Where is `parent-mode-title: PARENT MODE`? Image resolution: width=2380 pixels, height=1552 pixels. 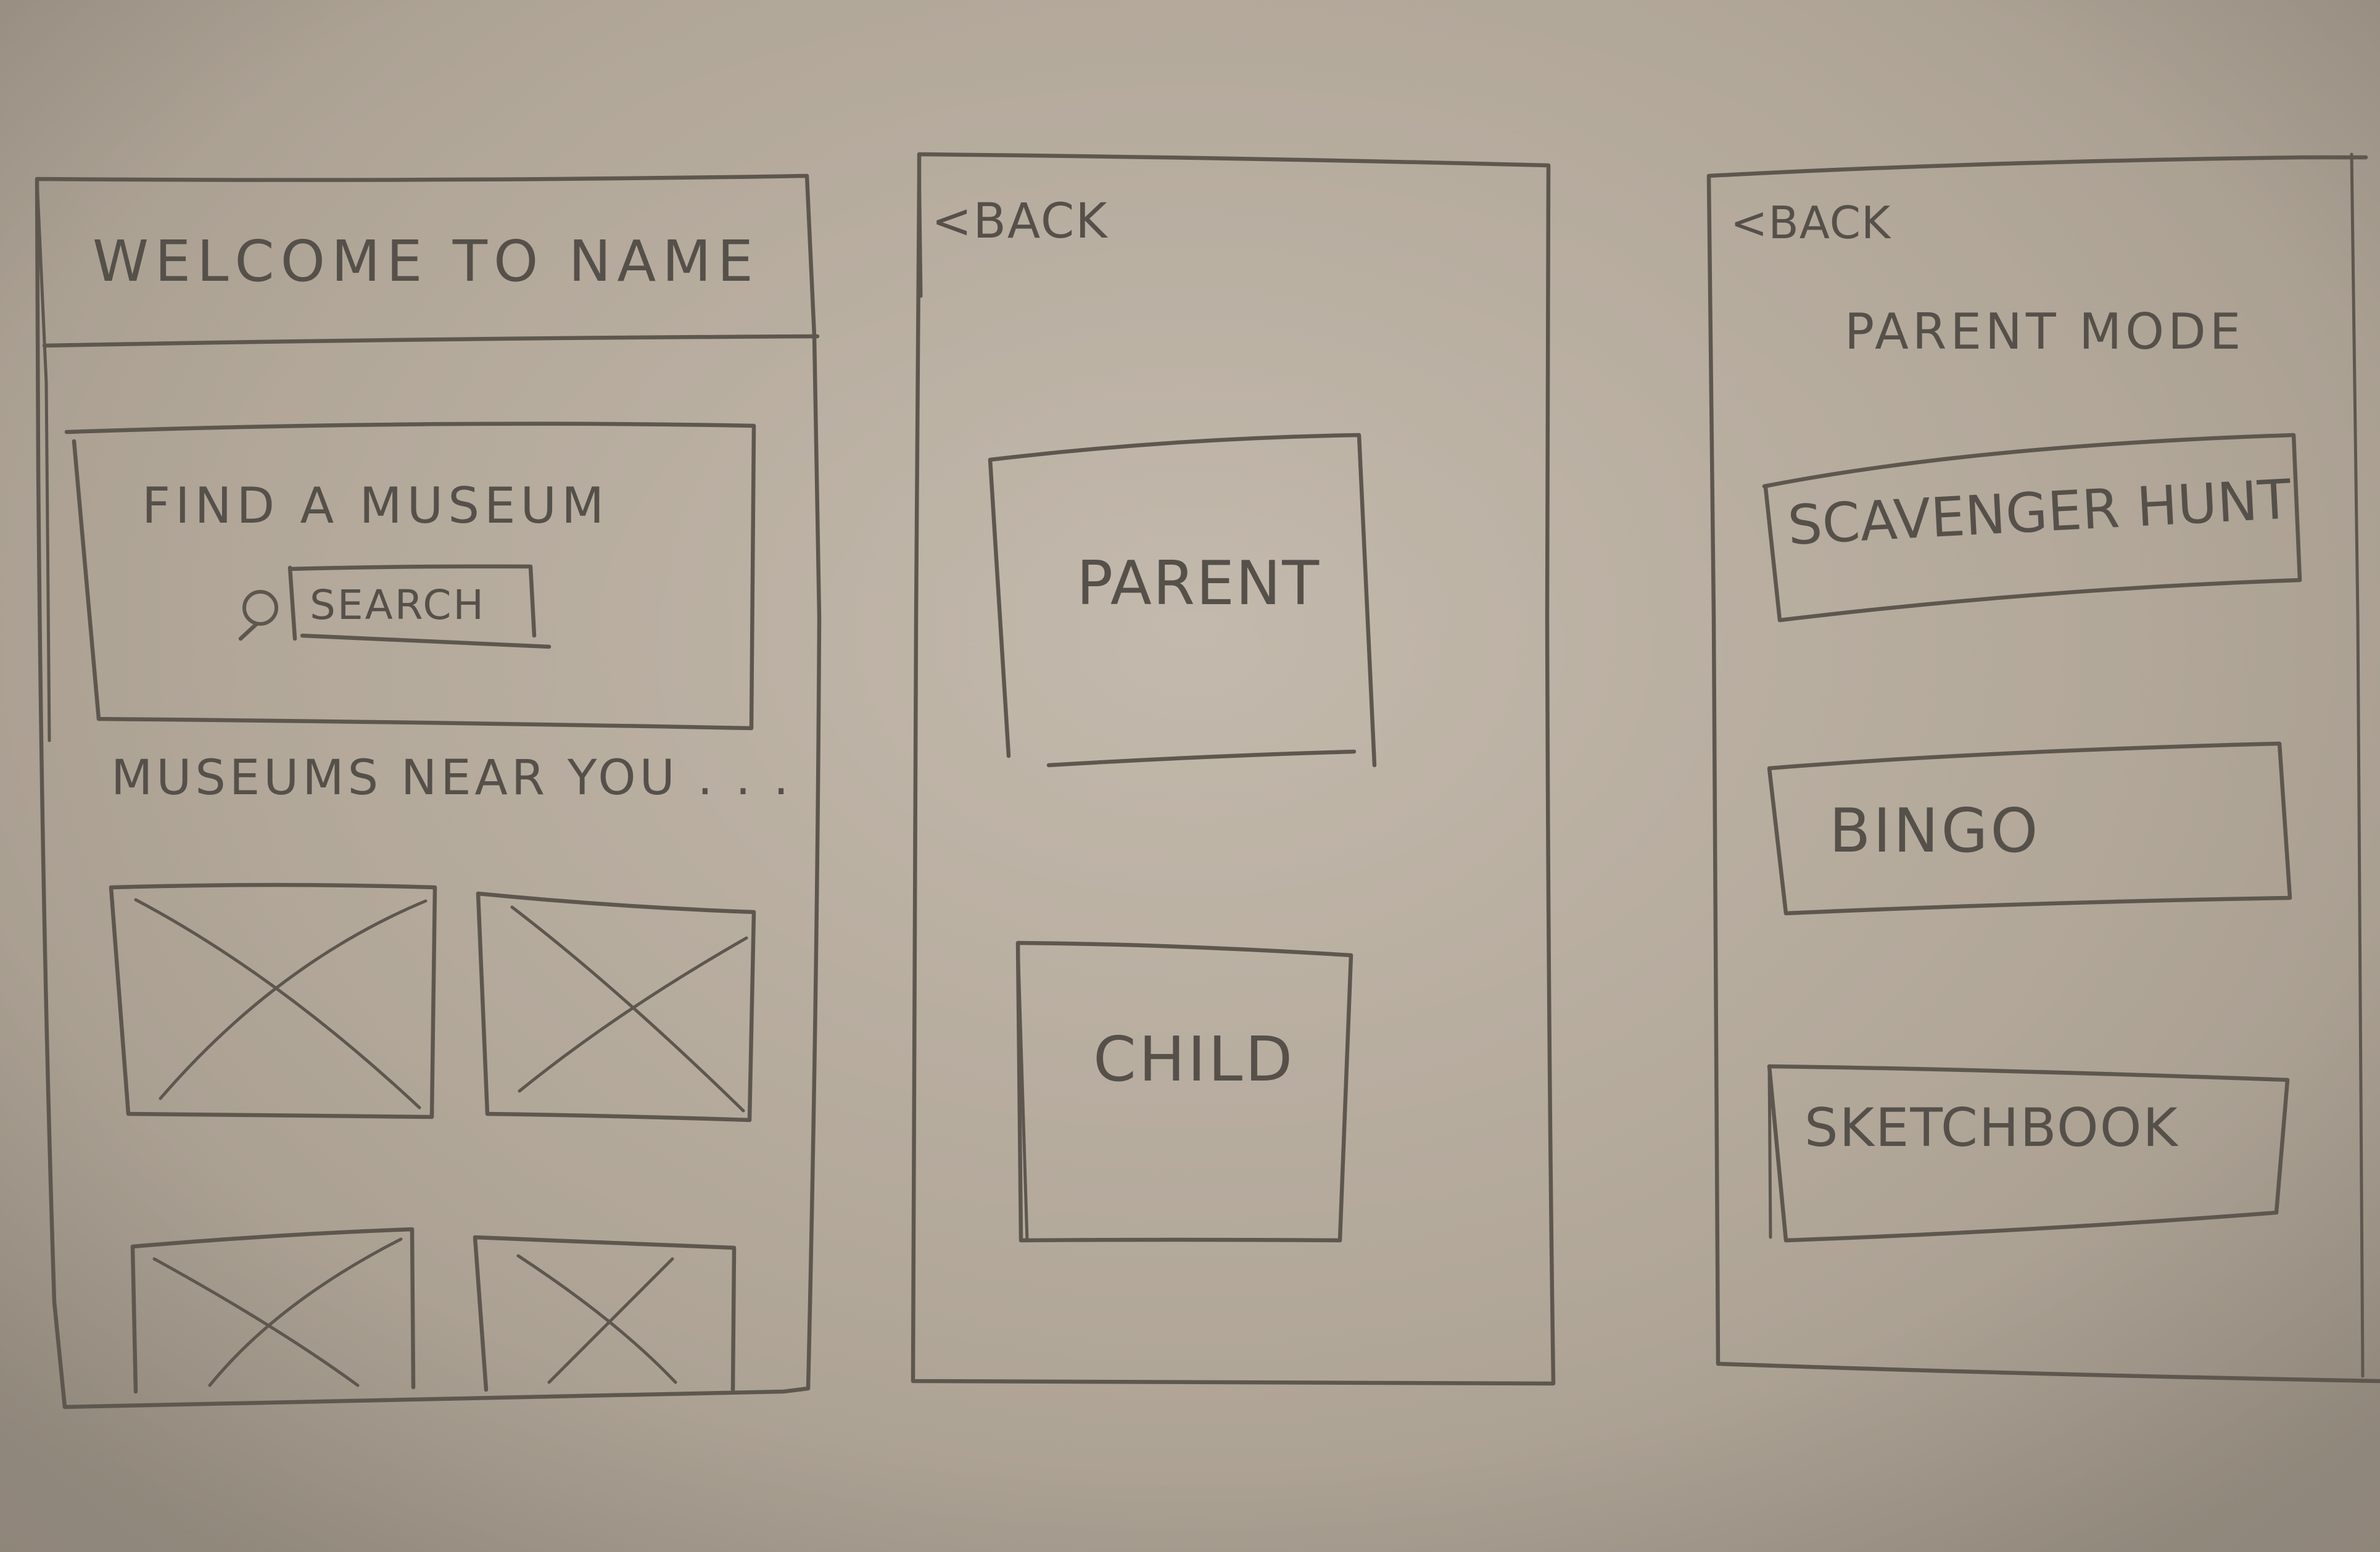 parent-mode-title: PARENT MODE is located at coordinates (2045, 331).